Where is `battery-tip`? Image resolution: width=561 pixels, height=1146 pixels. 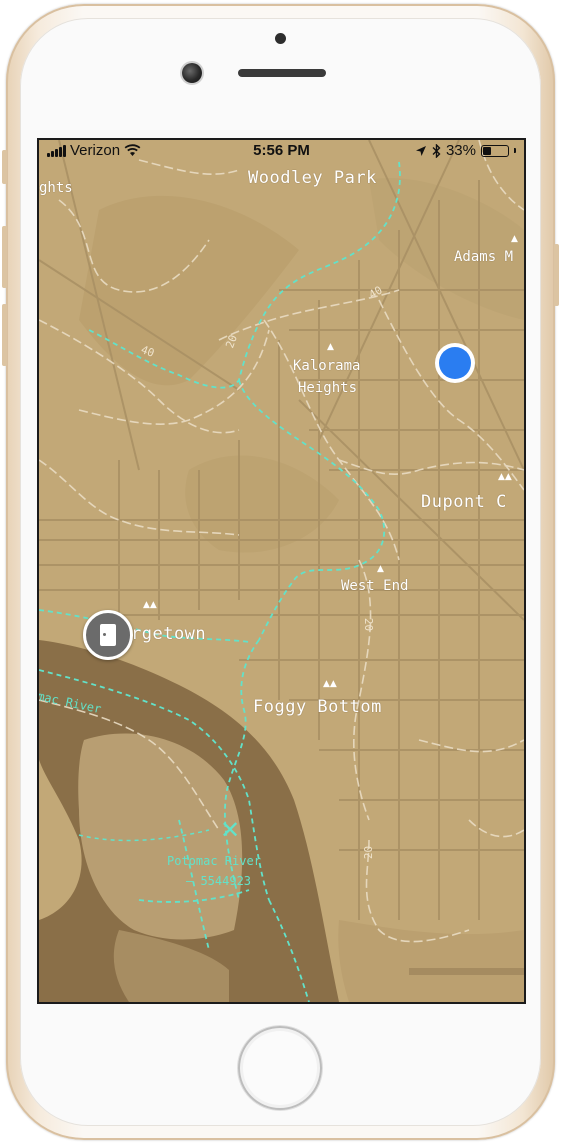
battery-tip is located at coordinates (515, 150).